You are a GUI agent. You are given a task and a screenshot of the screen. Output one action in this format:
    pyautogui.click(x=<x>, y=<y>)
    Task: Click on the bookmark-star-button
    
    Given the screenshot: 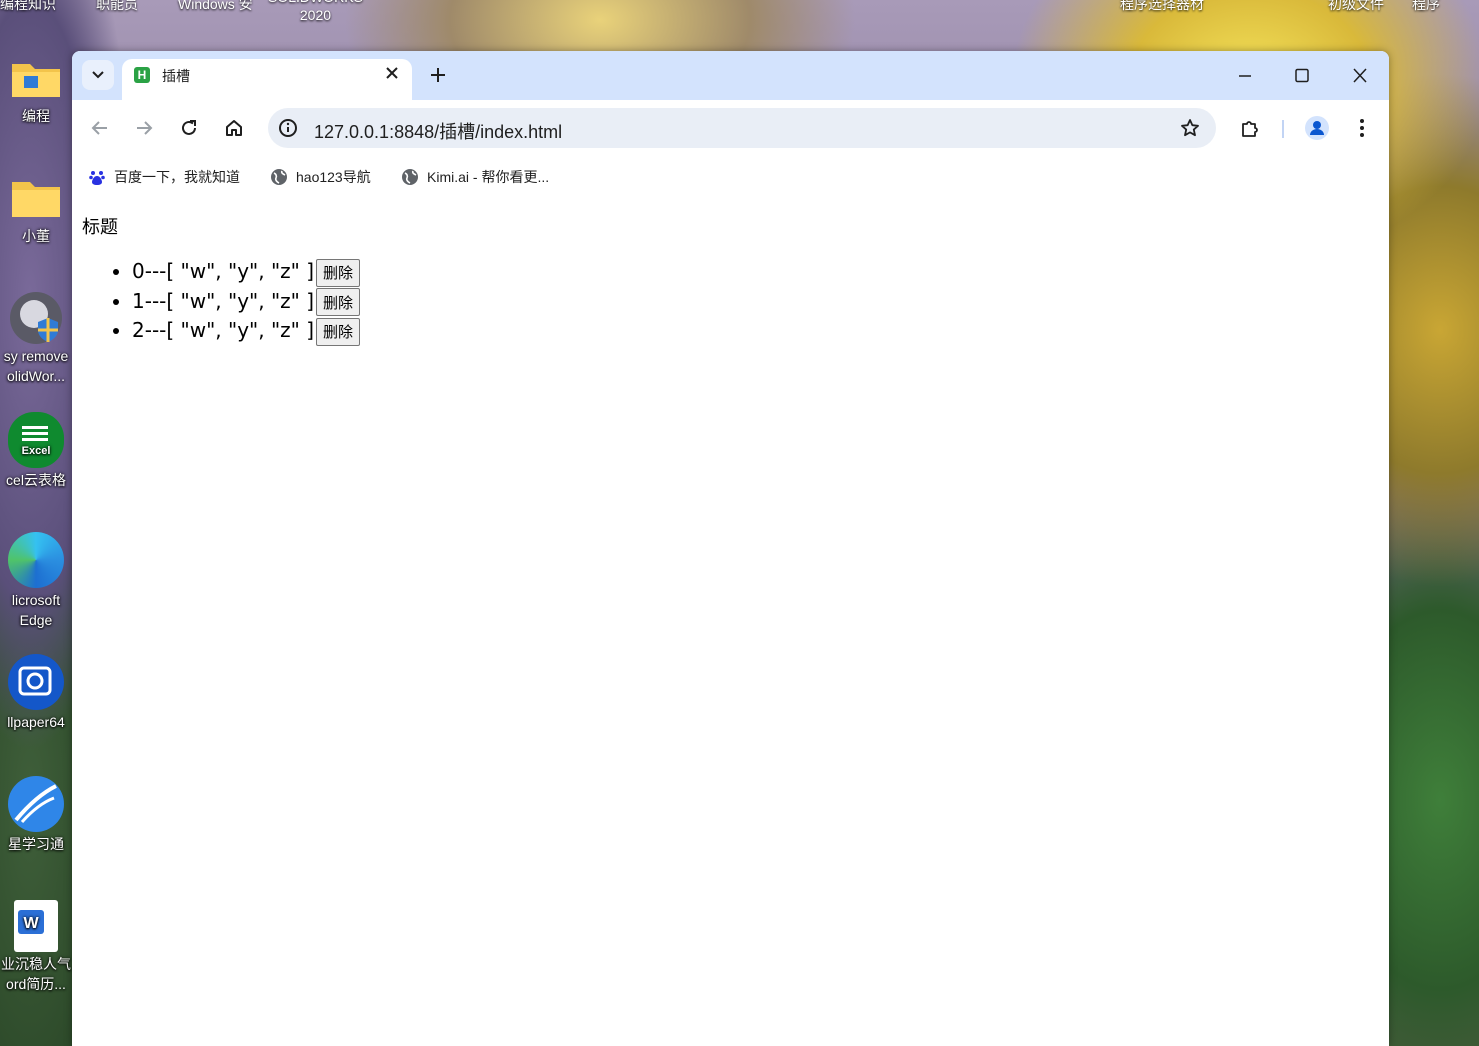 What is the action you would take?
    pyautogui.click(x=1190, y=128)
    